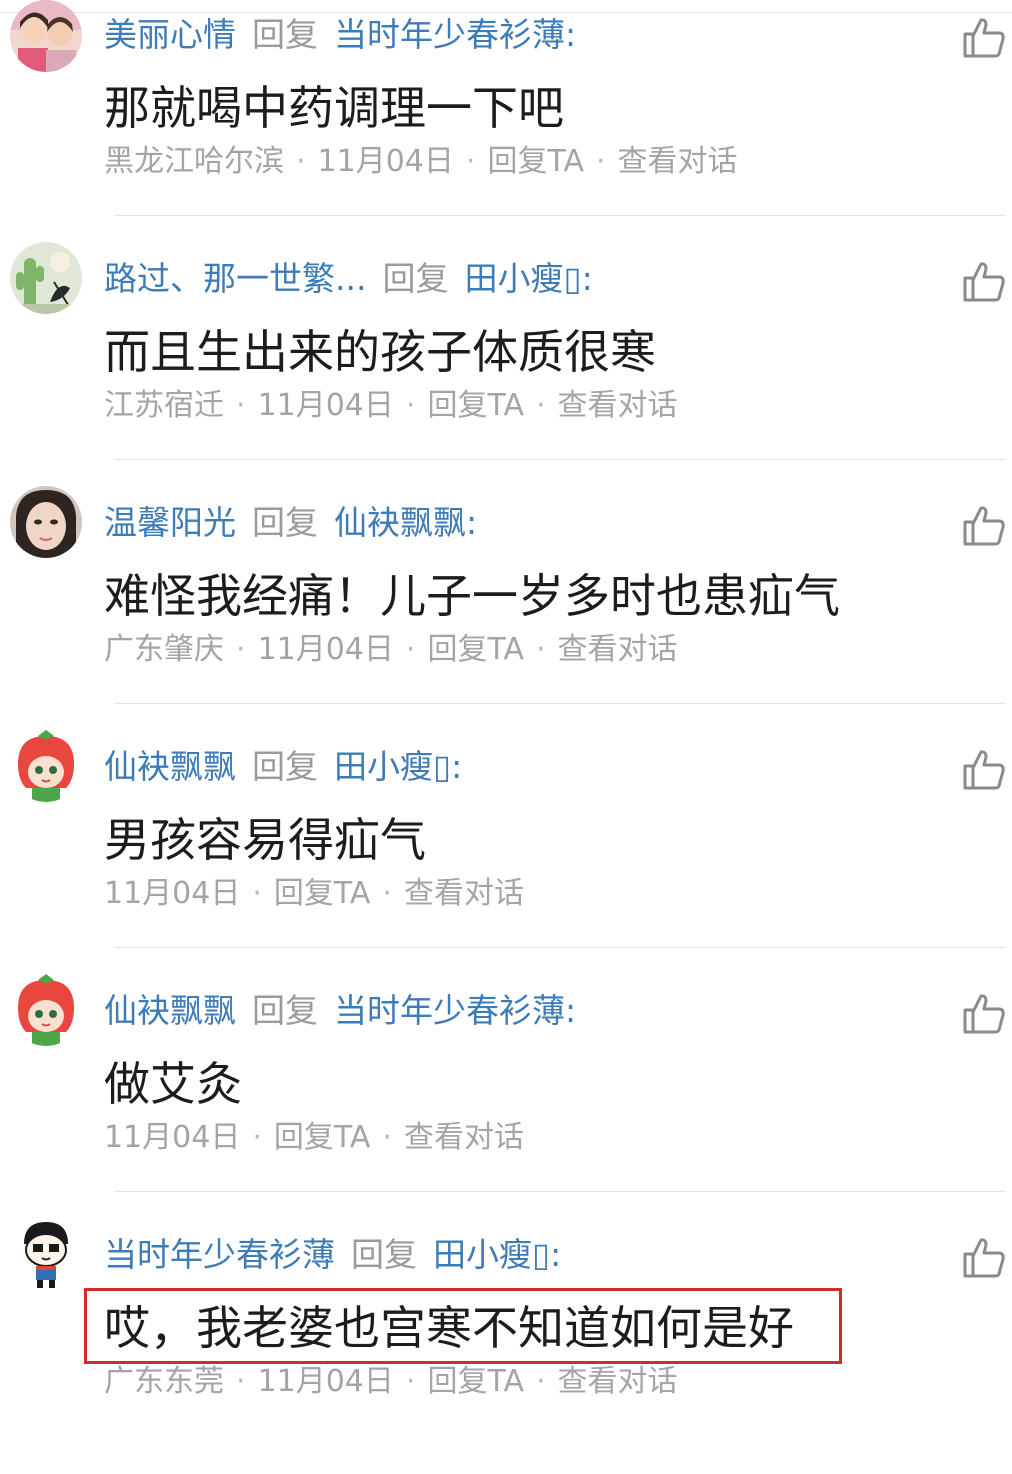 The image size is (1012, 1474). Describe the element at coordinates (173, 1084) in the screenshot. I see `comment-text: 做艾灸` at that location.